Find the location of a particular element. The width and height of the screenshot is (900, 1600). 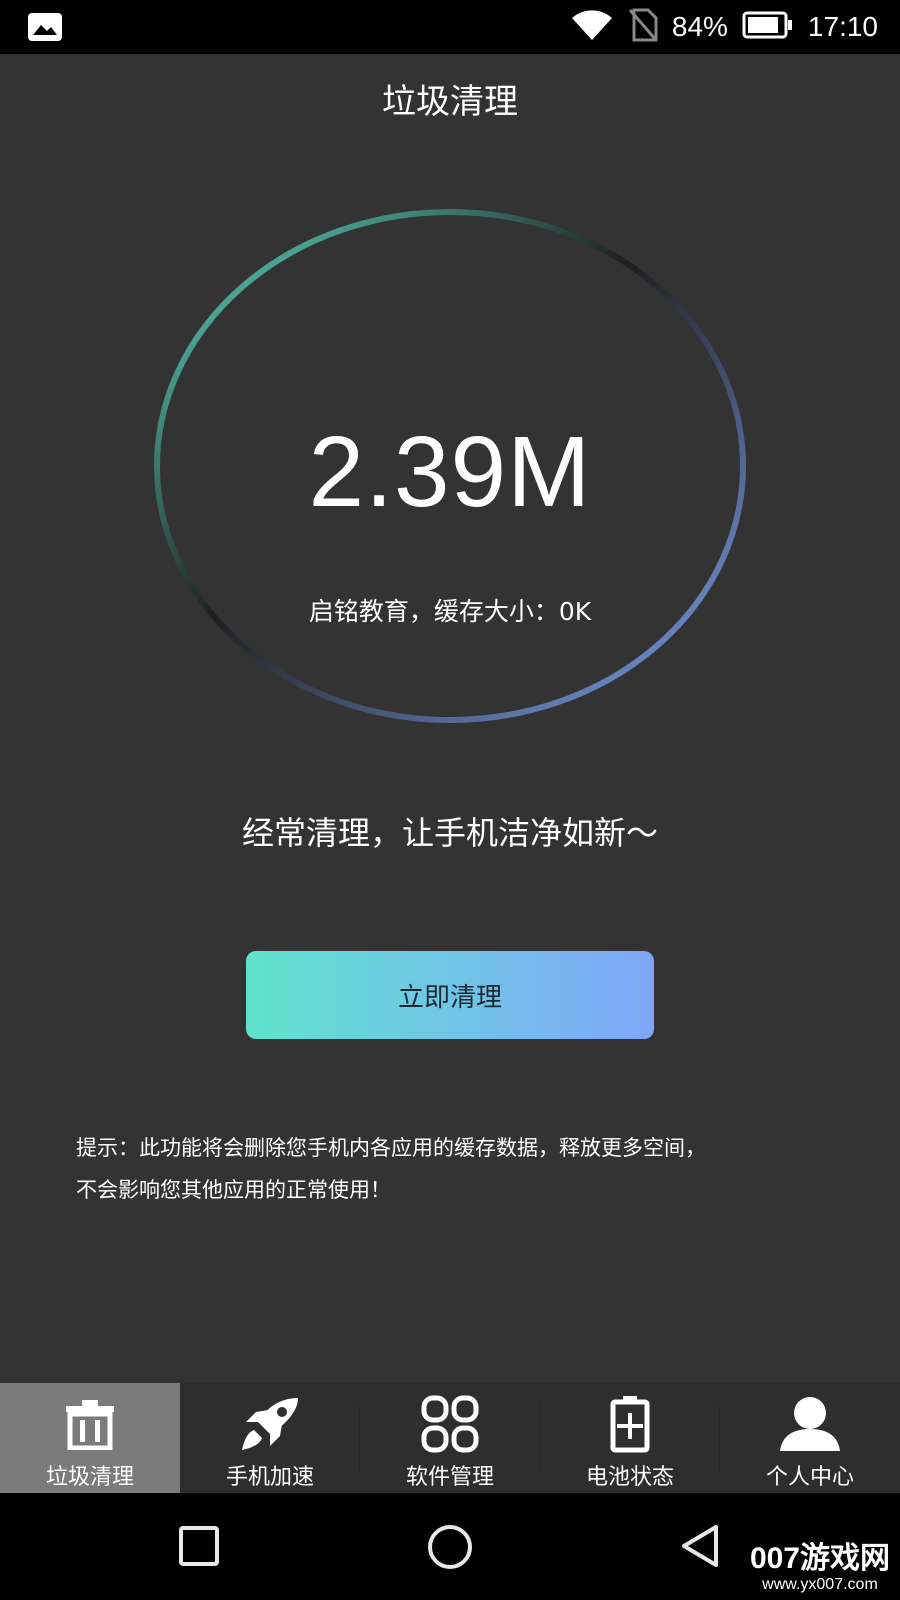

watermark-line-1: 007游戏网 is located at coordinates (819, 1558).